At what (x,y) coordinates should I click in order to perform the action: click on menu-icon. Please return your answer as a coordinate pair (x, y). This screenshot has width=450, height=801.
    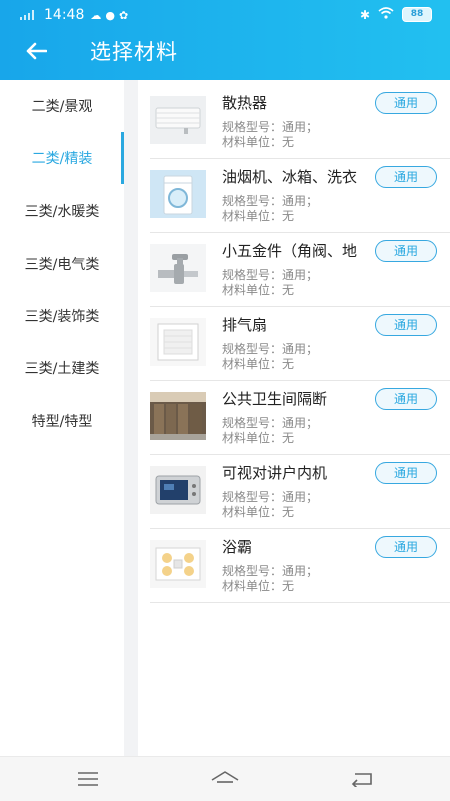
    Looking at the image, I should click on (88, 779).